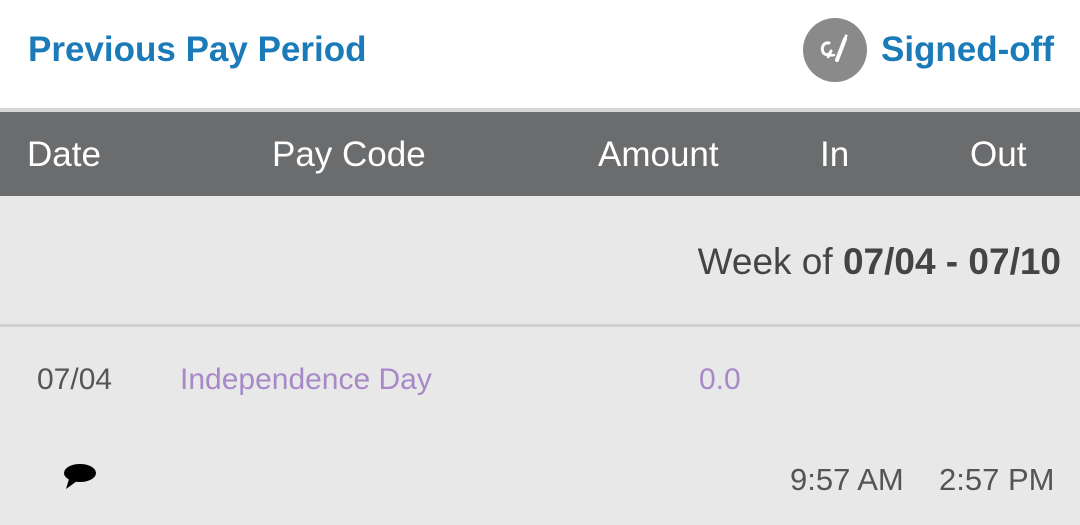  Describe the element at coordinates (80, 477) in the screenshot. I see `comment-bubble-icon` at that location.